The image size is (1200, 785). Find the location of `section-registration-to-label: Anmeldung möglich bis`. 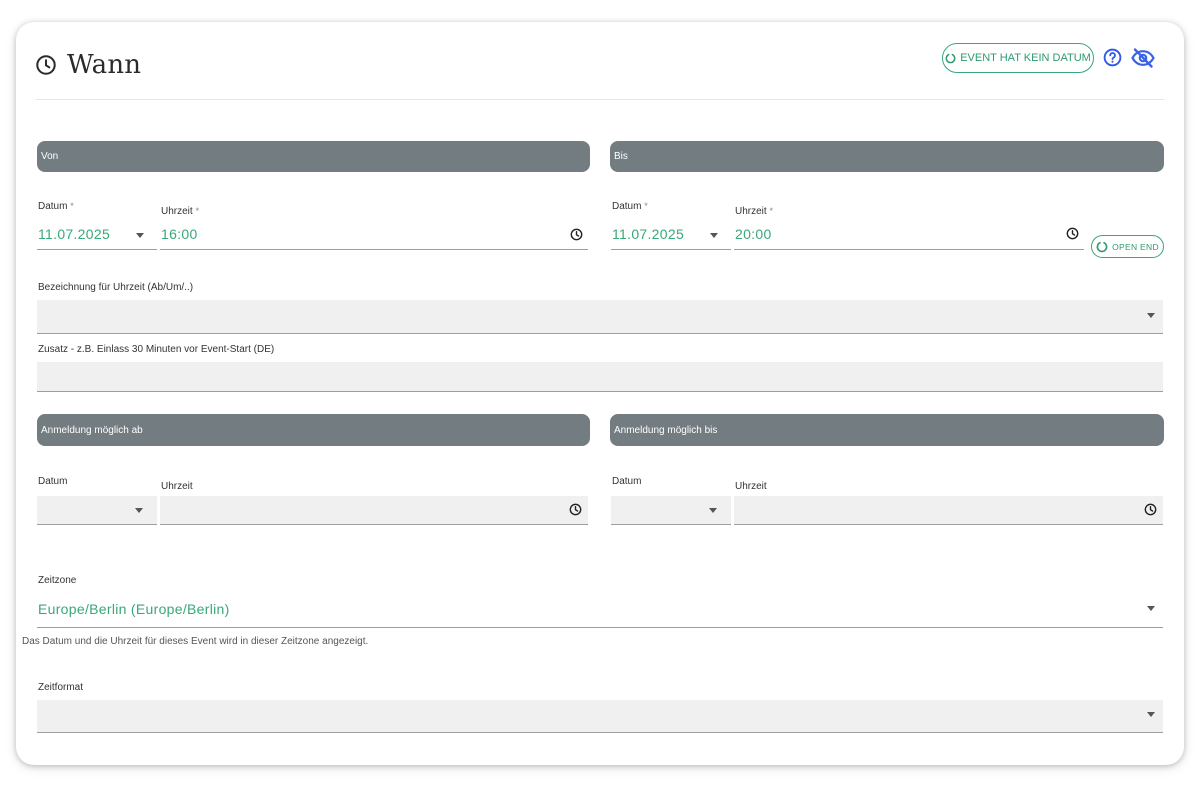

section-registration-to-label: Anmeldung möglich bis is located at coordinates (666, 430).